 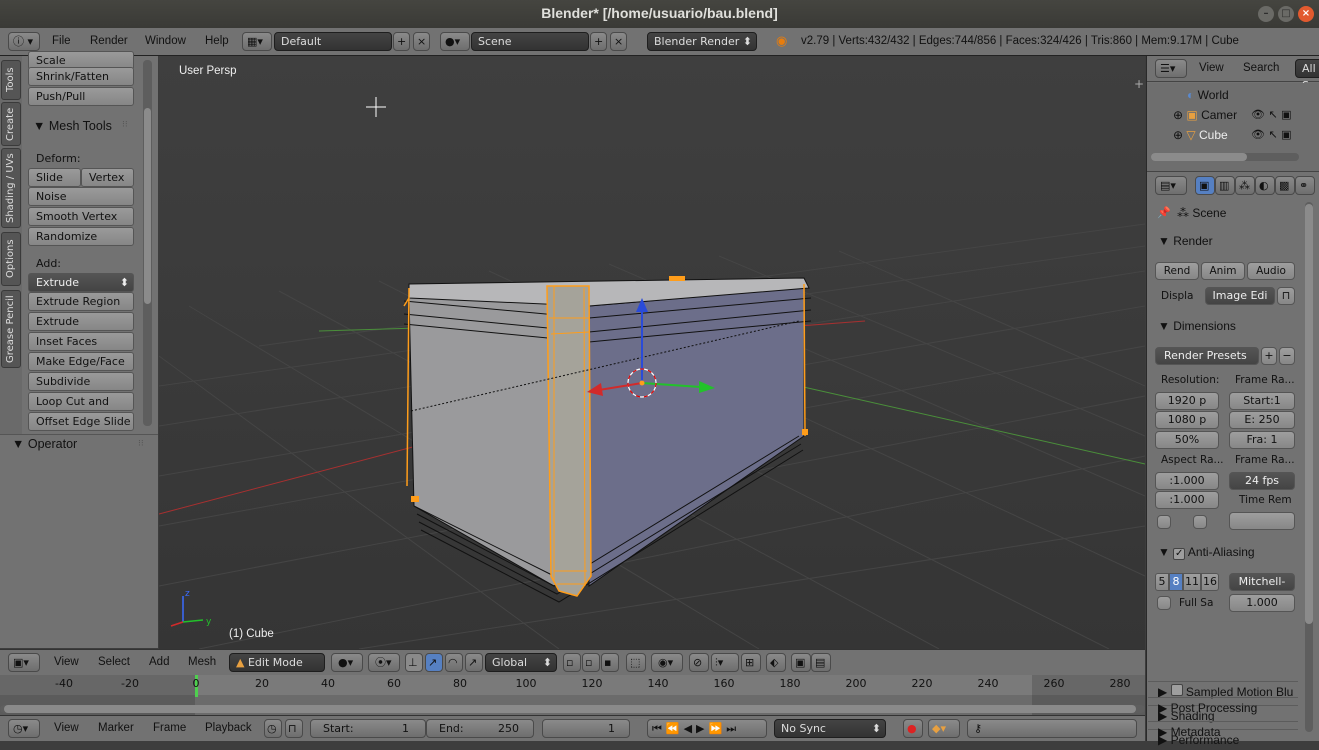 I want to click on resolution-percent-field: 50%, so click(x=1187, y=440).